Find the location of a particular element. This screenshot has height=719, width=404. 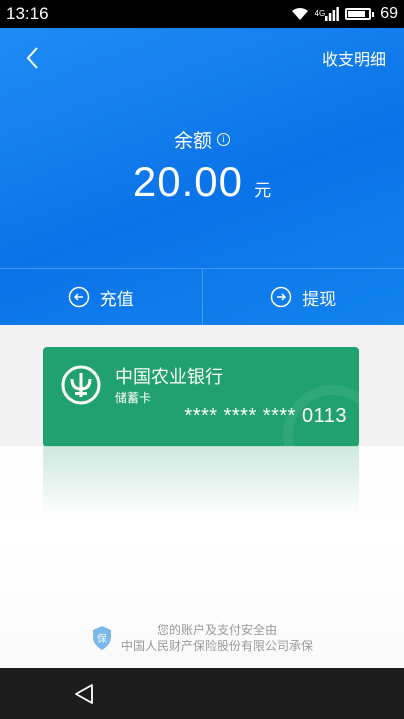

security-line-2: 中国人民财产保险股份有限公司承保 is located at coordinates (216, 646).